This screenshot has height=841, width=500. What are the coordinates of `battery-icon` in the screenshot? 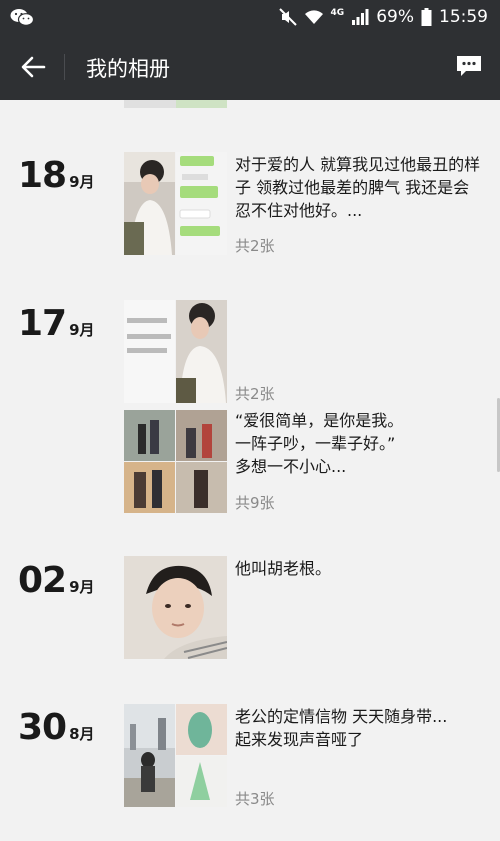 It's located at (426, 17).